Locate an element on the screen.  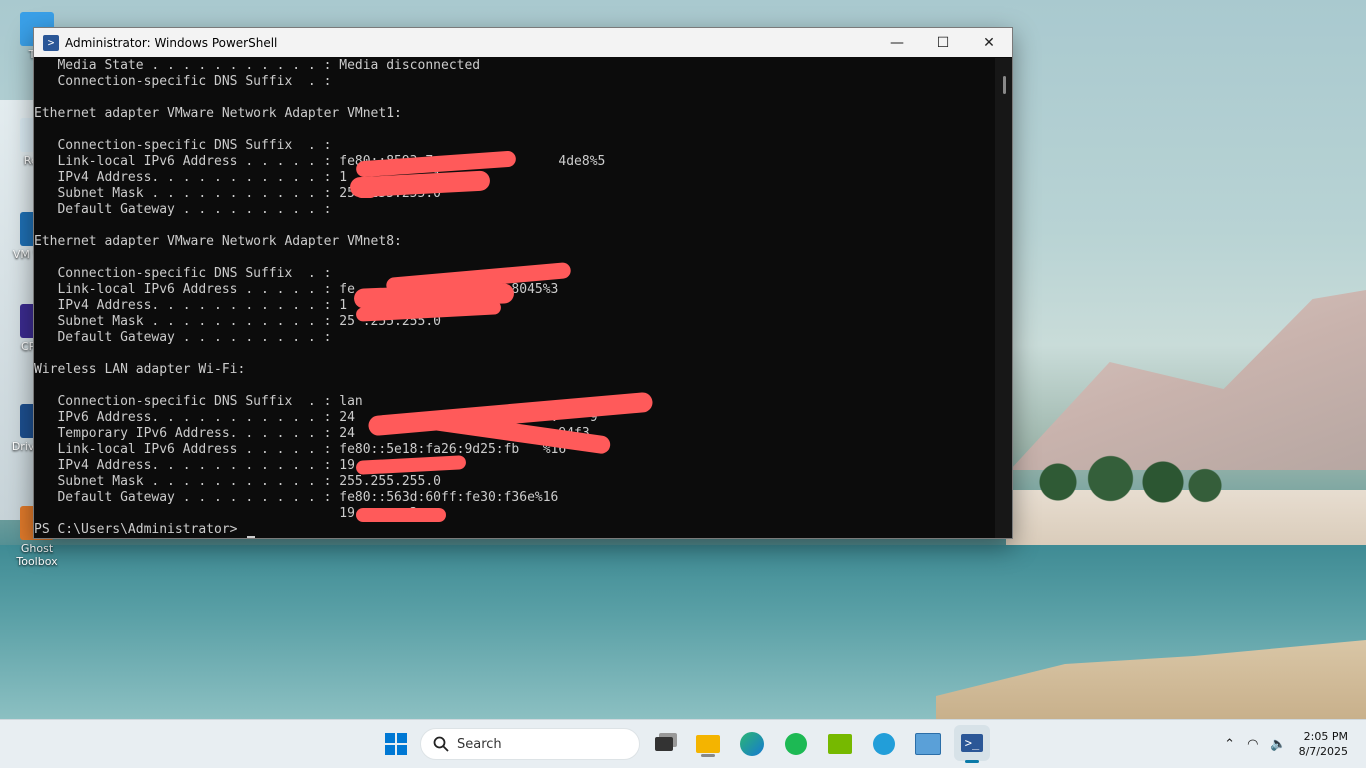
taskbar-clock: 2:05 PM 8/7/2025 is located at coordinates (1323, 744).